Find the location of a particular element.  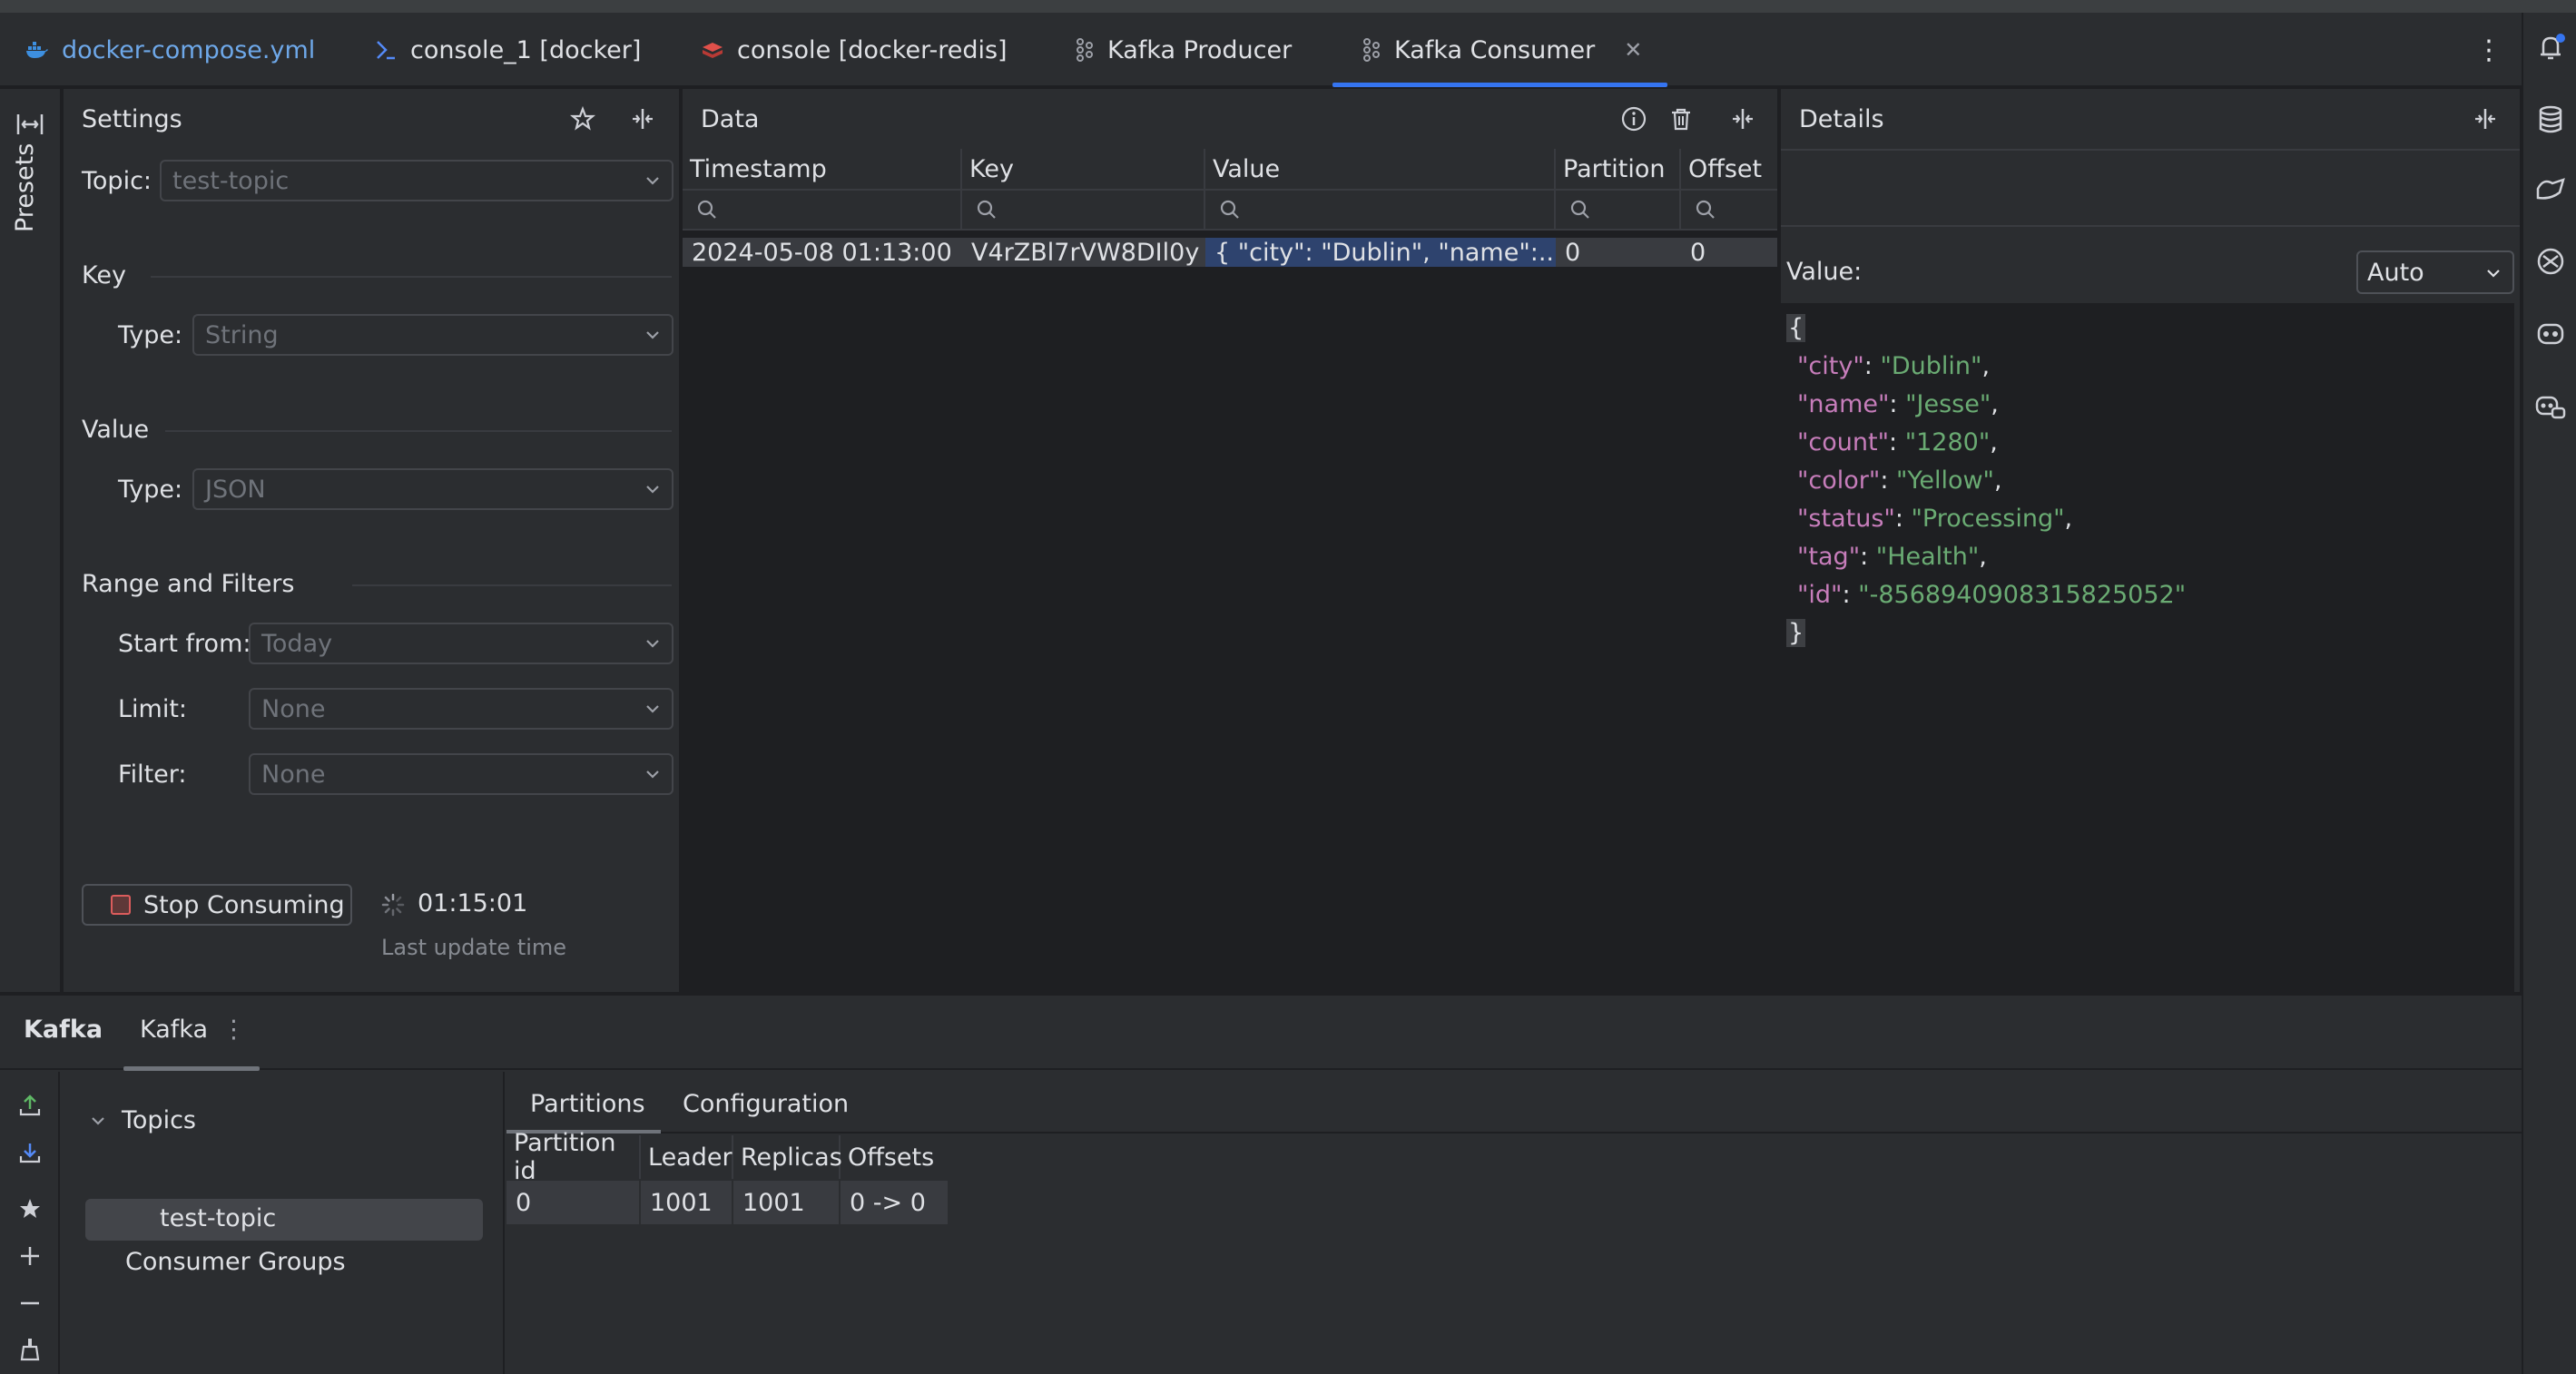

tab-label: docker-compose.yml is located at coordinates (189, 49).